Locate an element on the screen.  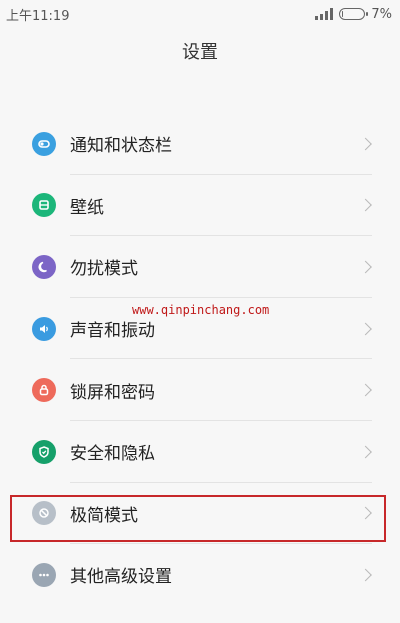
battery-percent: 7% is located at coordinates (381, 14).